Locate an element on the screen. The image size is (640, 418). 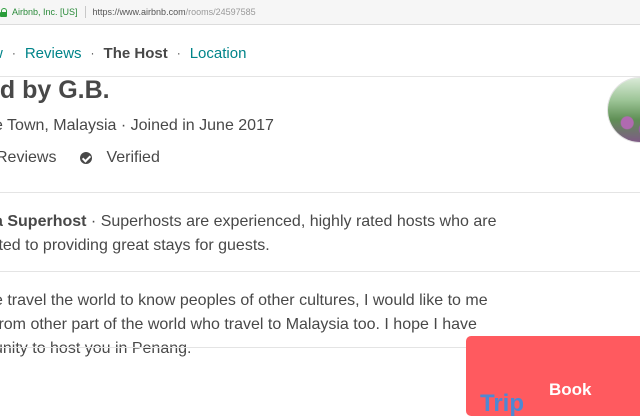
listing-subnav: w · Reviews · The Host · Location is located at coordinates (320, 53).